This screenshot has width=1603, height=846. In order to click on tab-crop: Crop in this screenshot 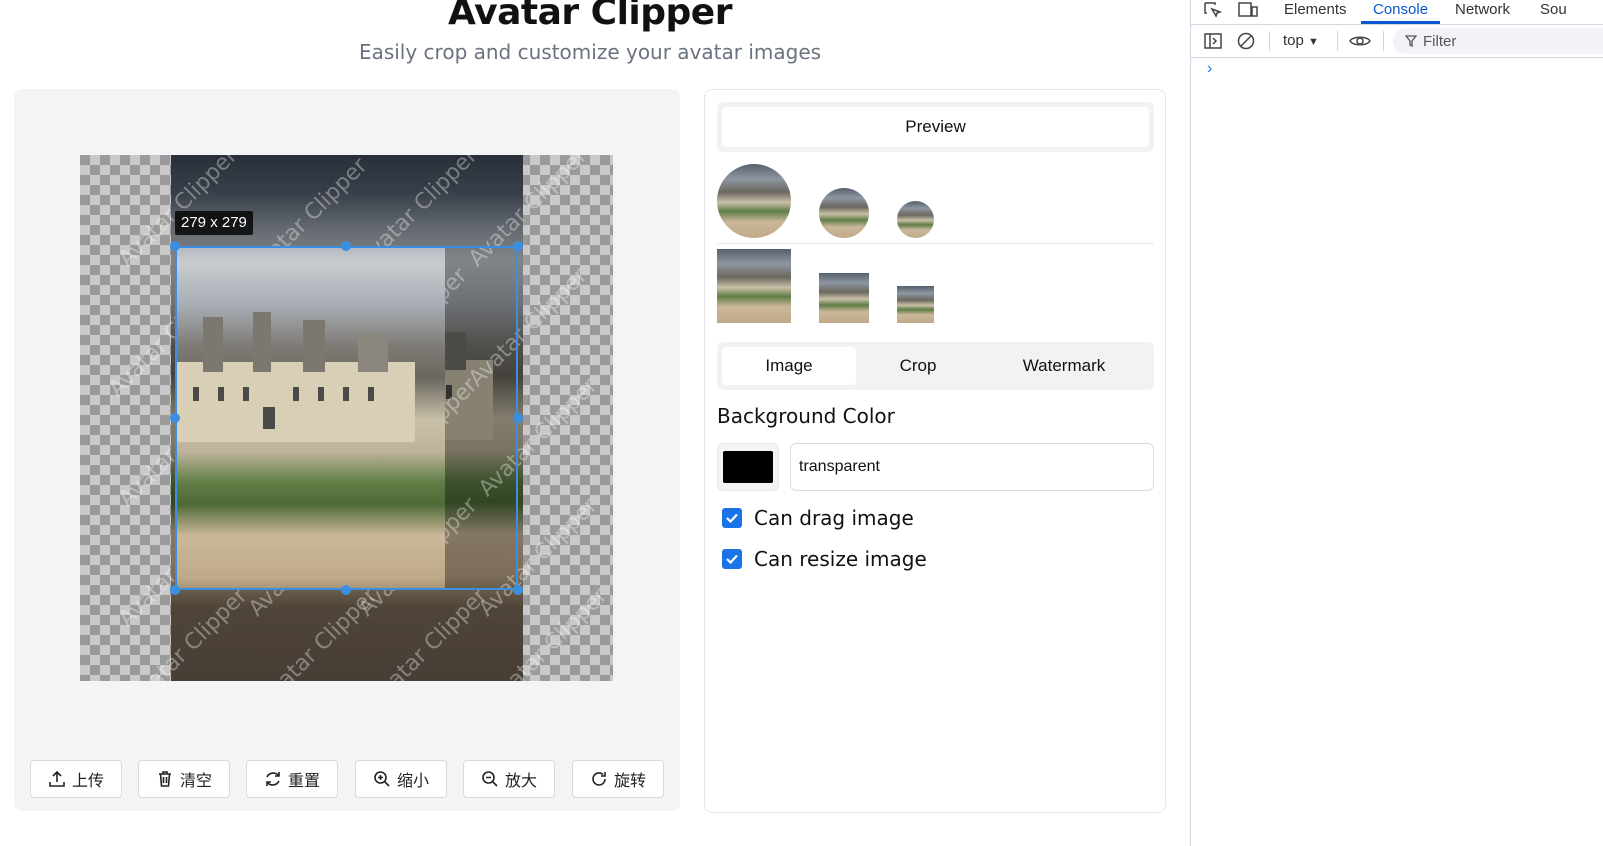, I will do `click(918, 366)`.